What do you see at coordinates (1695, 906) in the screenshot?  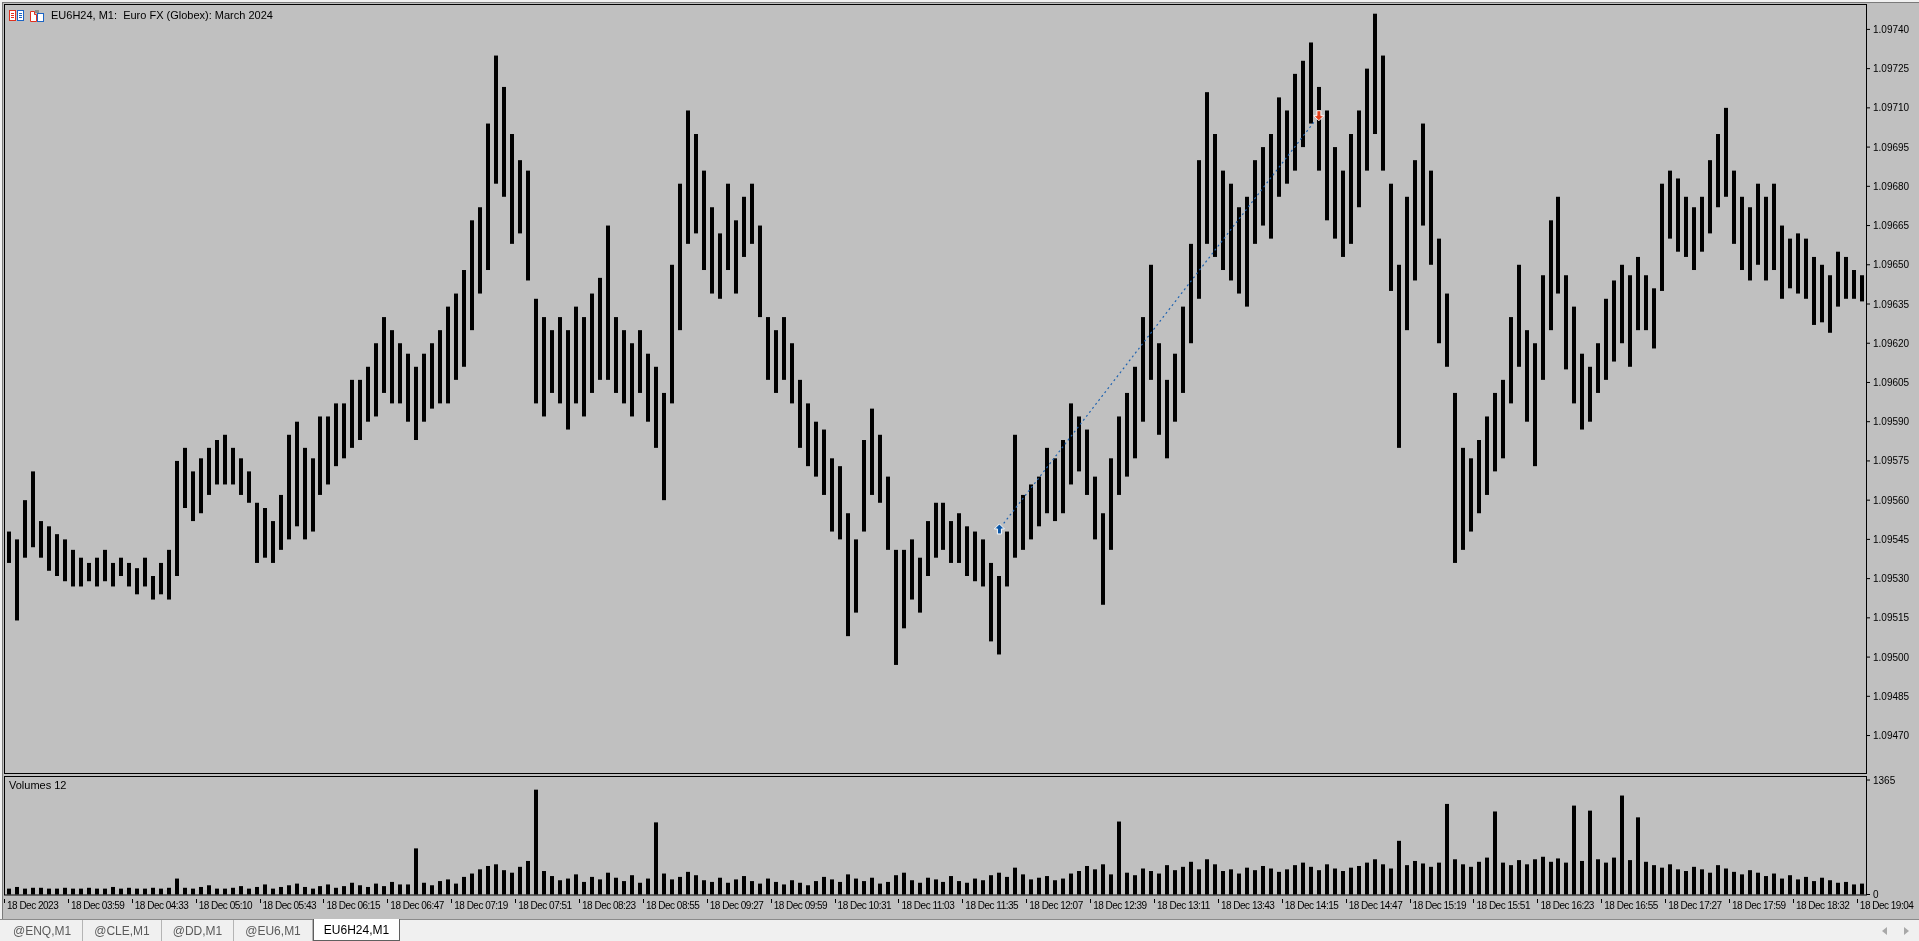 I see `time-axis-label: 18 Dec 17:27` at bounding box center [1695, 906].